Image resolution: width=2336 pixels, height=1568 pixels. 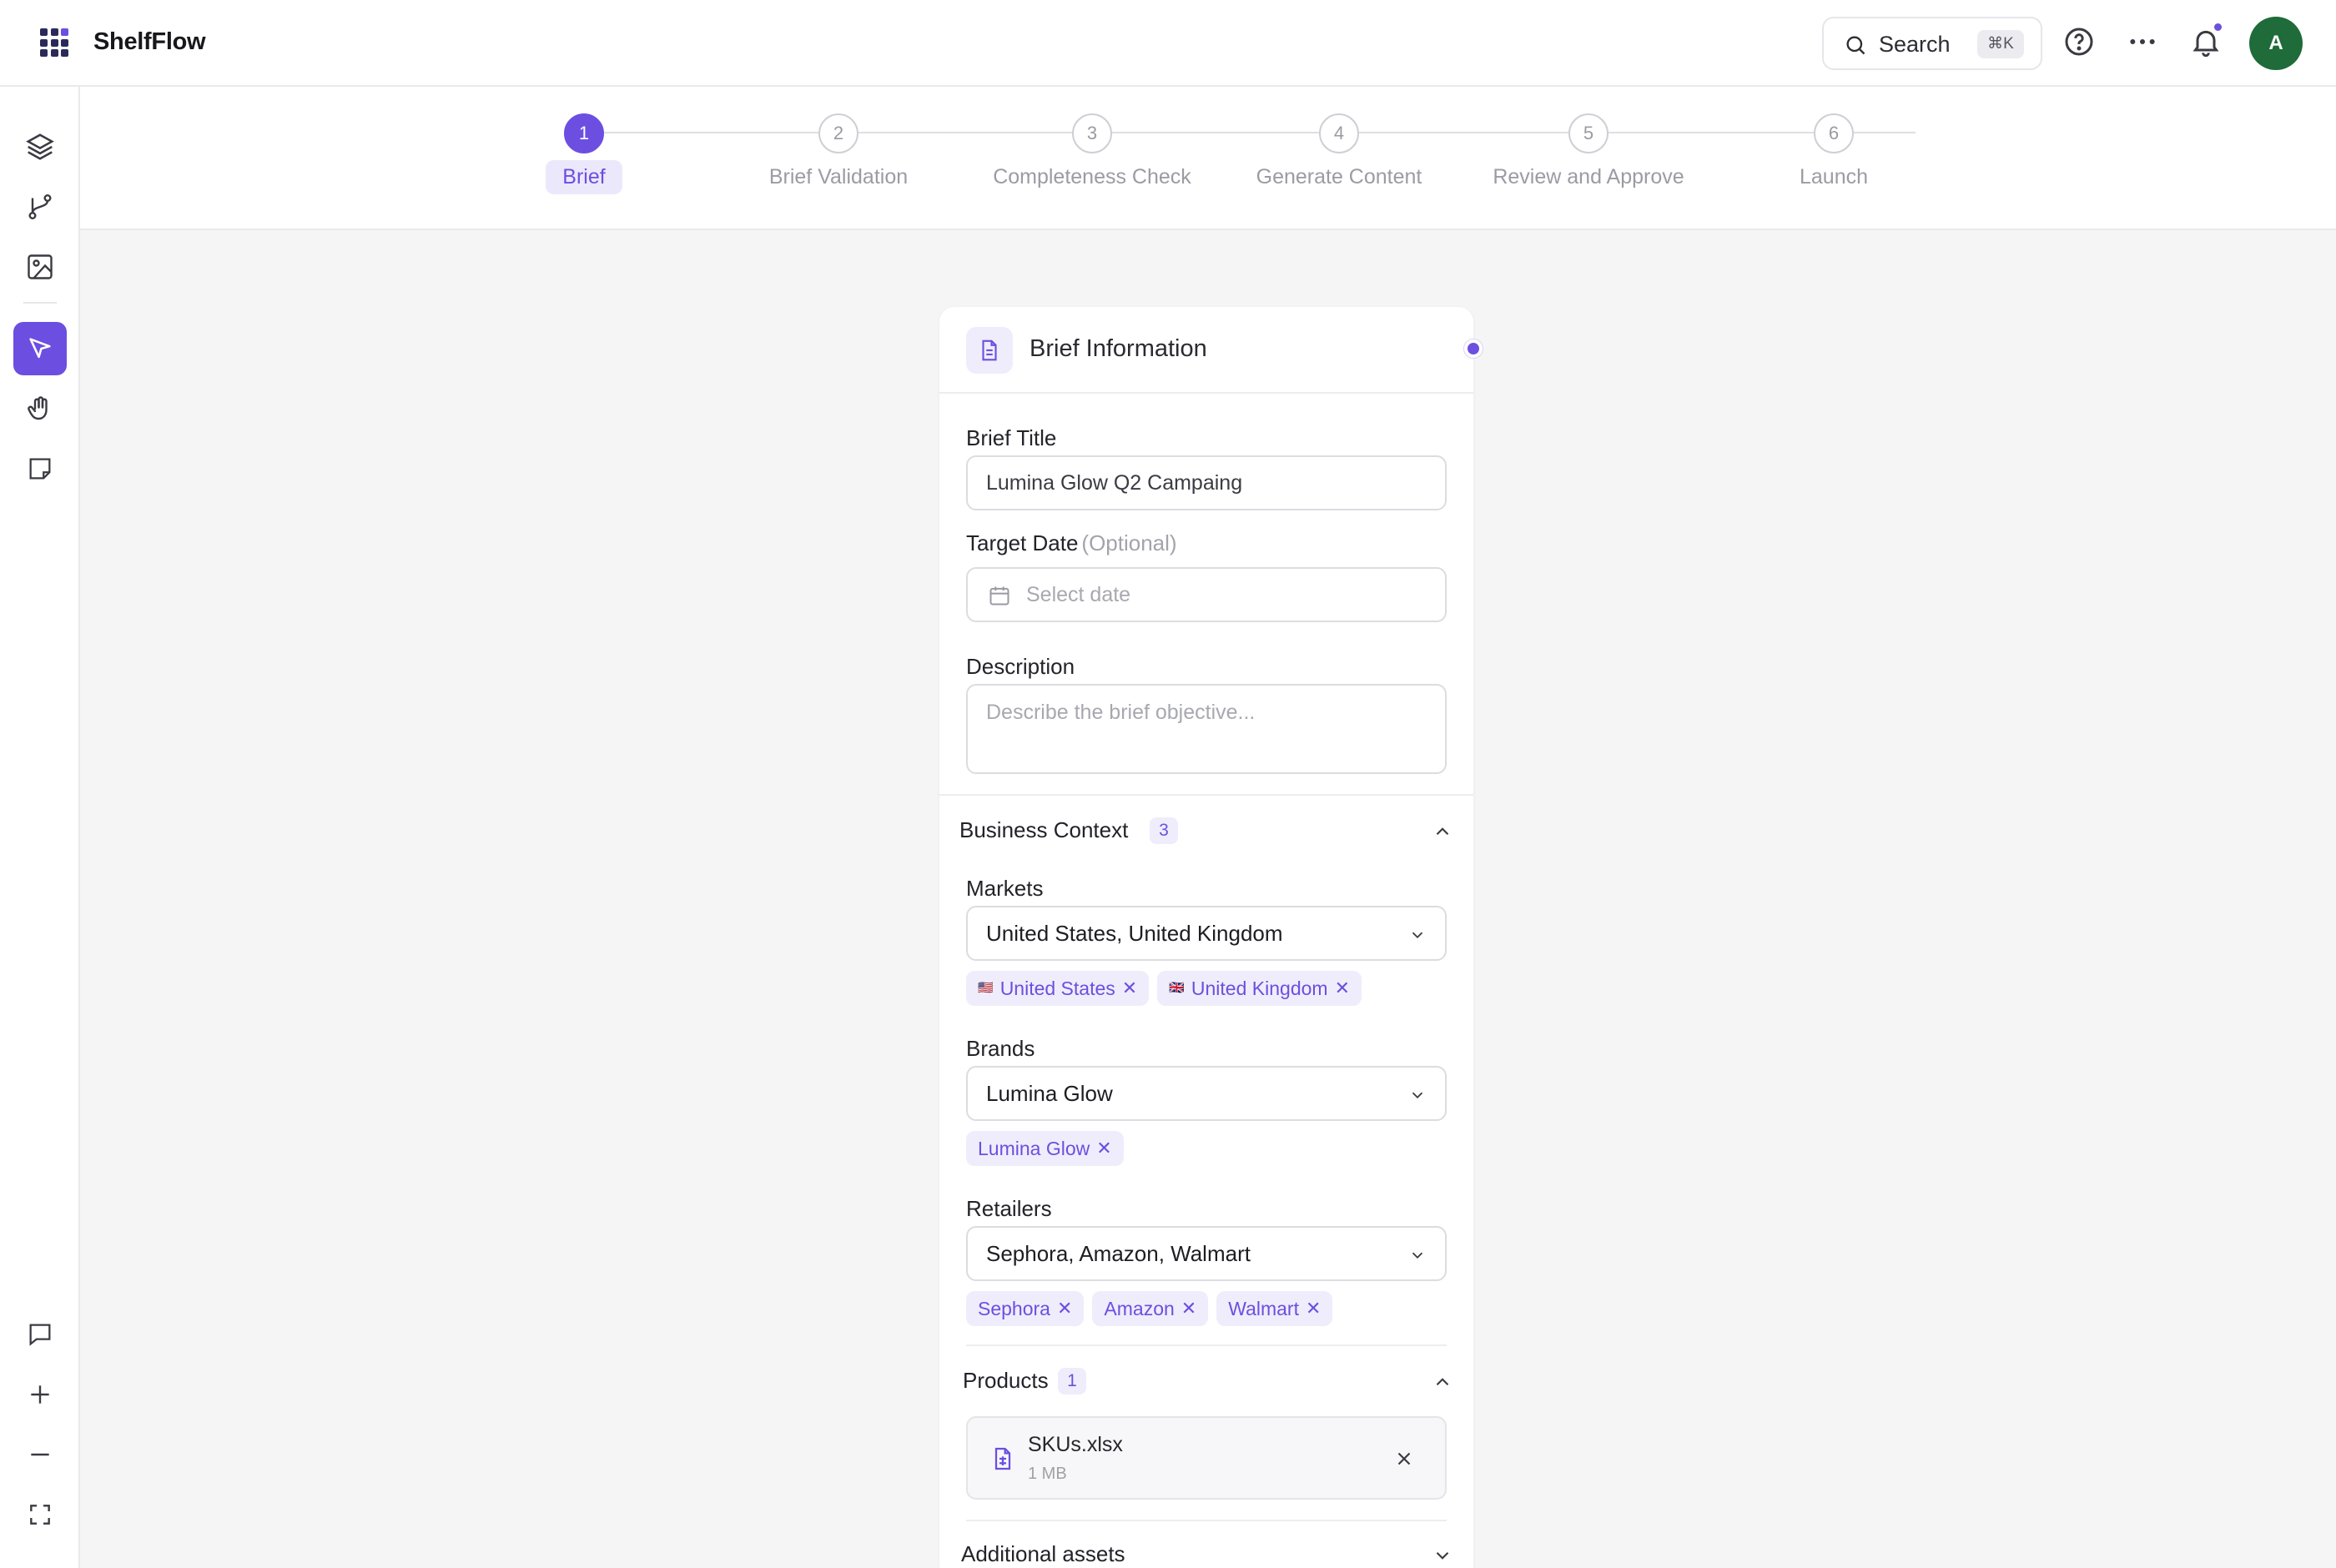 I want to click on connection-handle, so click(x=1473, y=348).